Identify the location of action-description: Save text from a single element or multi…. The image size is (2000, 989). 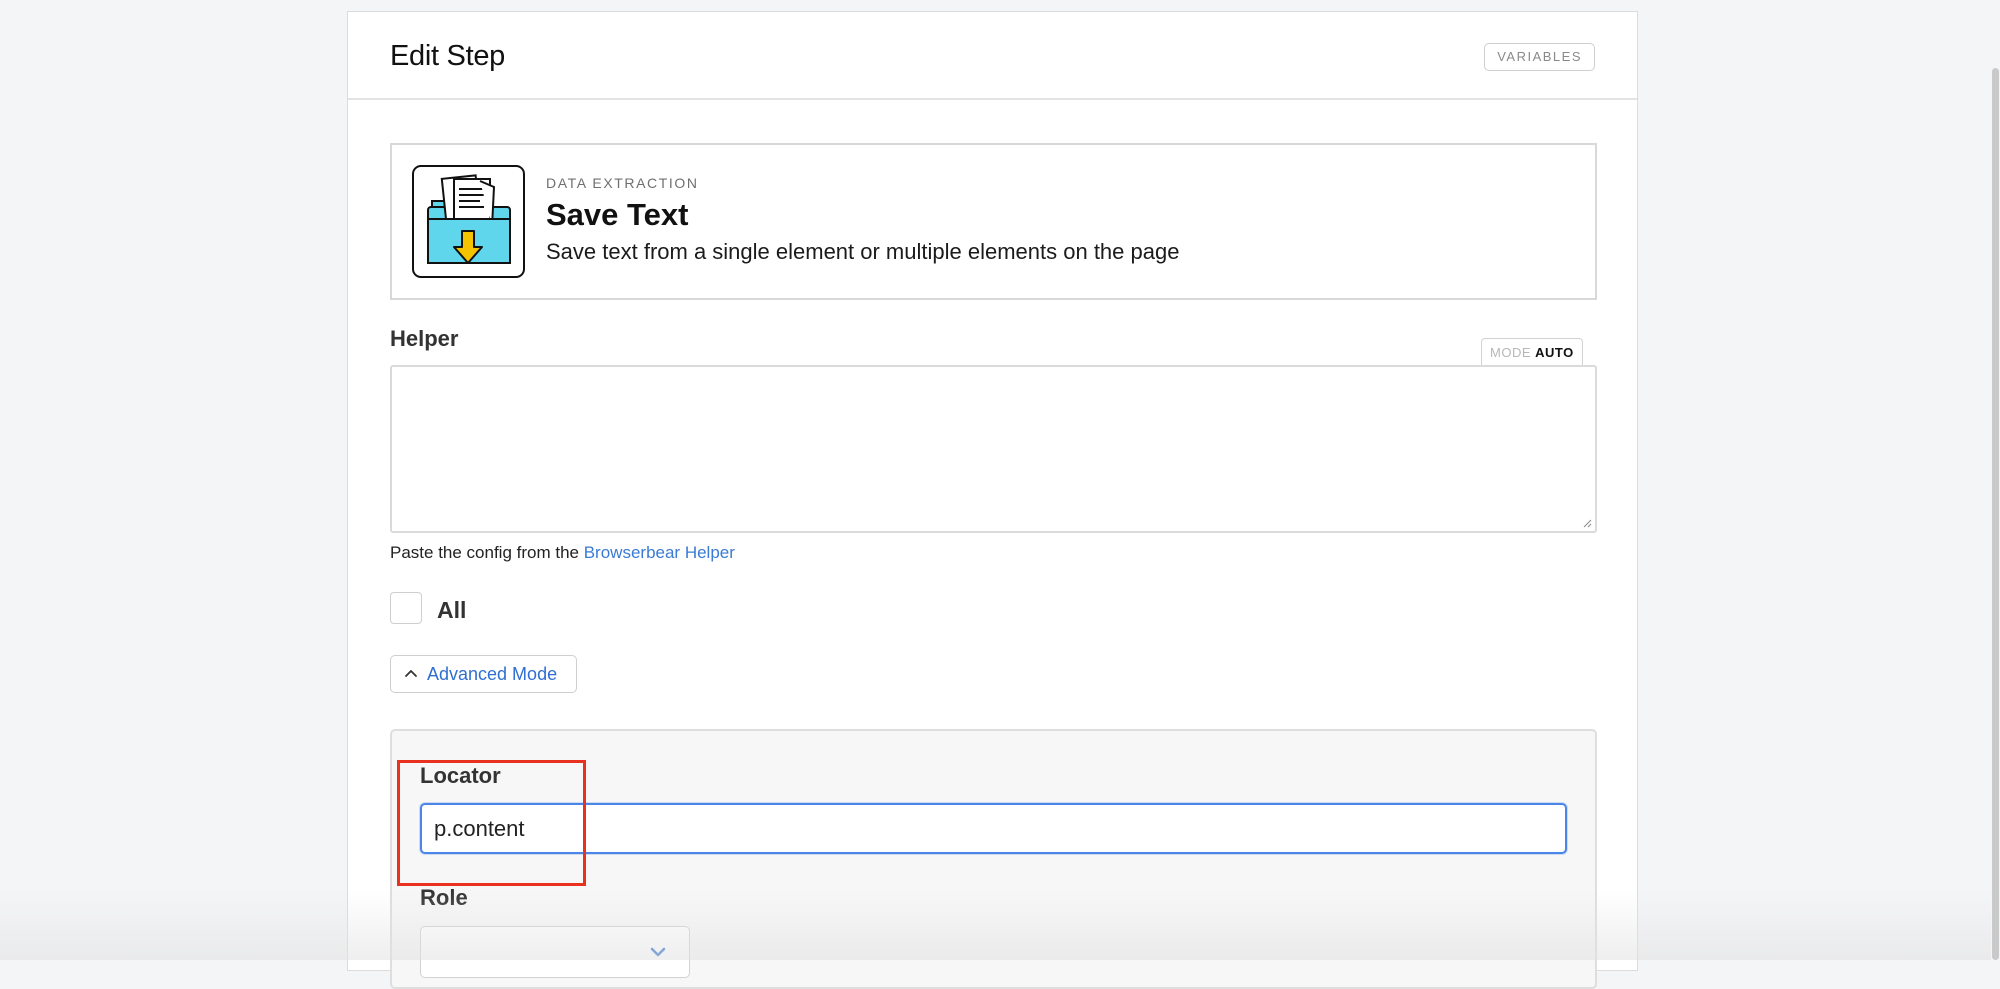
(862, 252).